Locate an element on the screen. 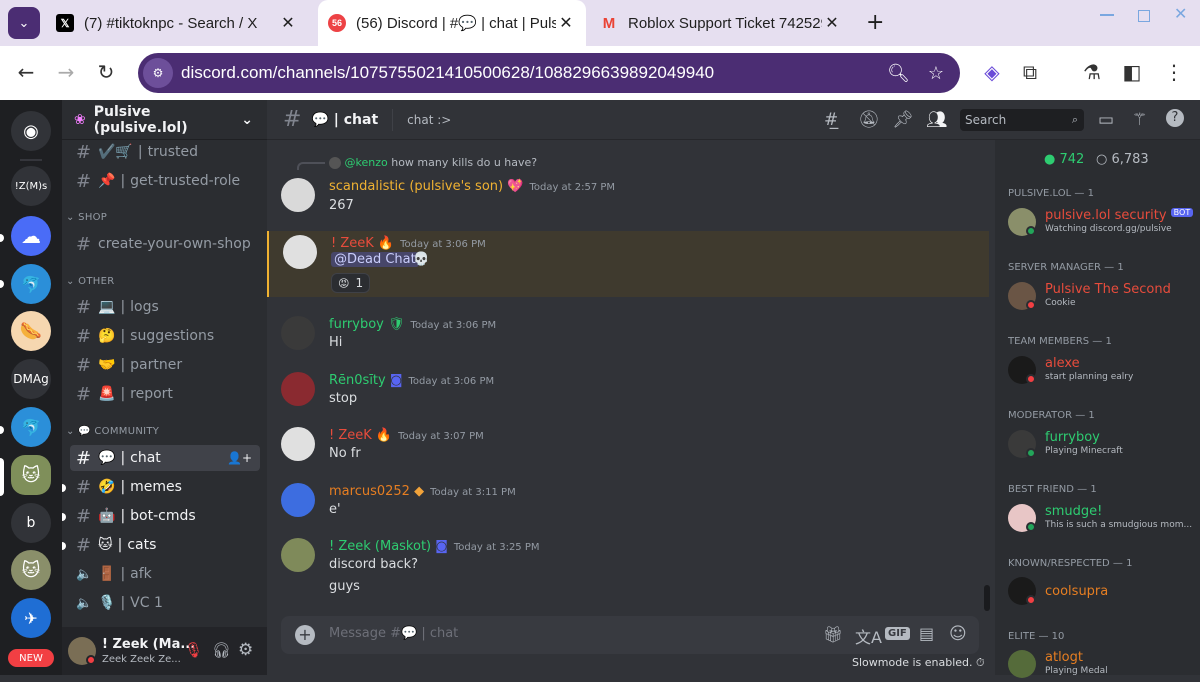 The width and height of the screenshot is (1200, 682). extension-icon: ◈ is located at coordinates (992, 72).